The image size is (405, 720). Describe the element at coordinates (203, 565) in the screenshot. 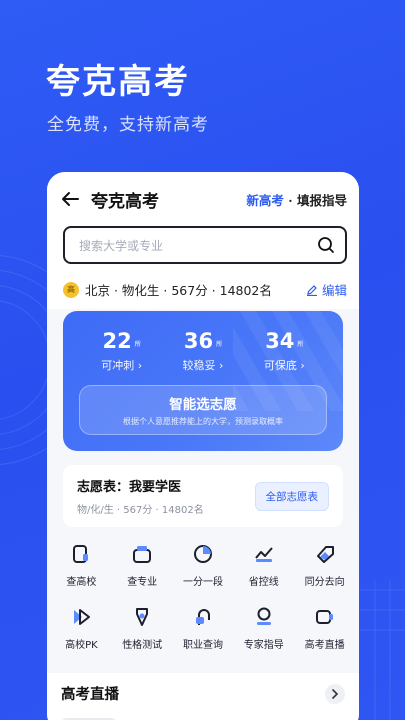

I see `grid-item-score-section: 一分一段` at that location.